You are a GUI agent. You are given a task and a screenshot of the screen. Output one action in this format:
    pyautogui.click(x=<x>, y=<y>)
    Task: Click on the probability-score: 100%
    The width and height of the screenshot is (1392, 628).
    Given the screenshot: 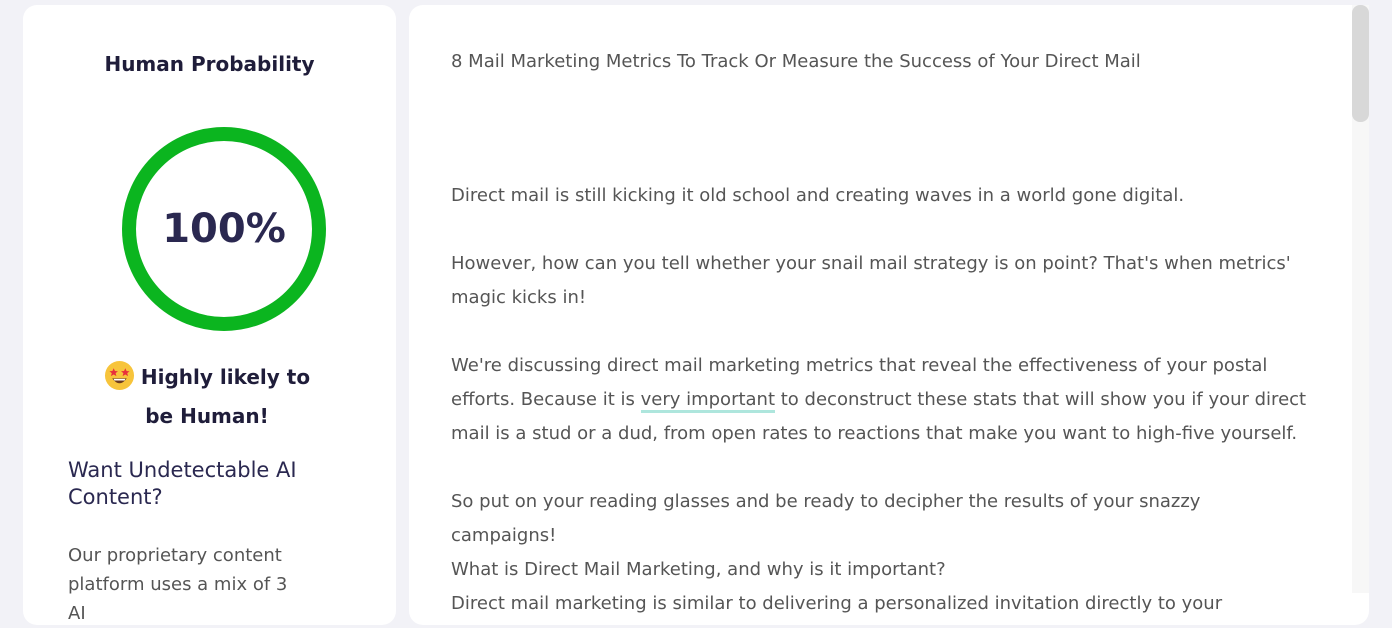 What is the action you would take?
    pyautogui.click(x=224, y=229)
    